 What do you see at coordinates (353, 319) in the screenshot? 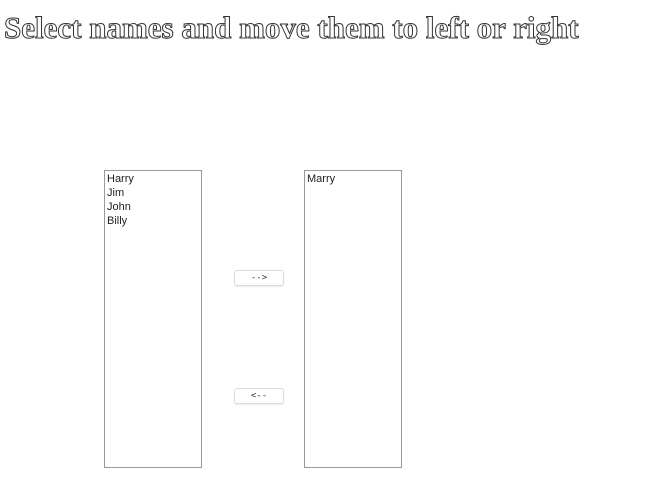
I see `right-names-listbox: Marry` at bounding box center [353, 319].